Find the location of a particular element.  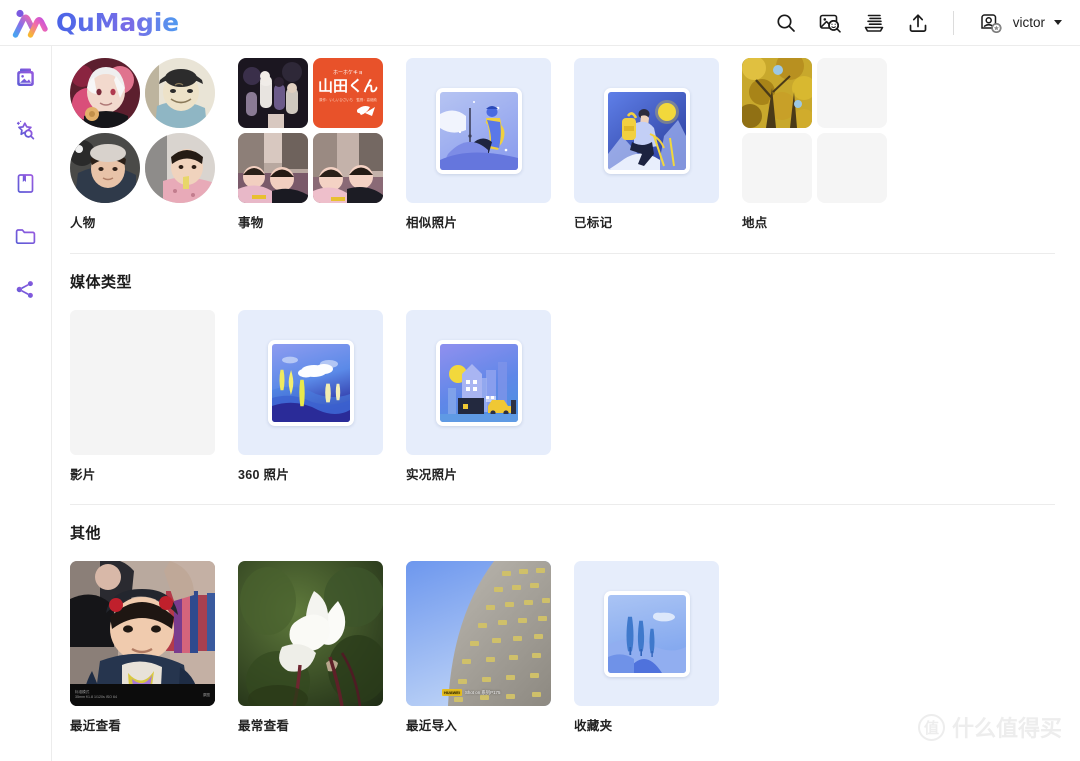

illustration-hiker is located at coordinates (646, 130).